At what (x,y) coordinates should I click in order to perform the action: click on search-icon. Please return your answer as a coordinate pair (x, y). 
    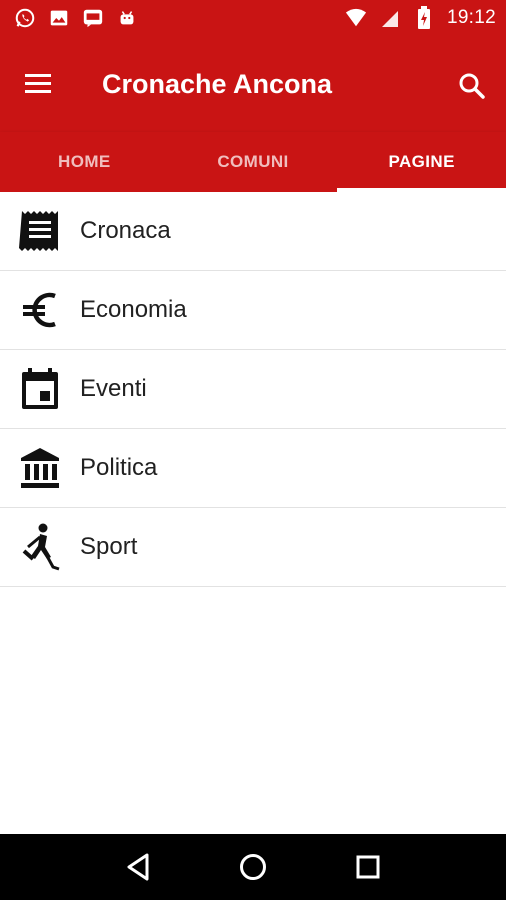
    Looking at the image, I should click on (472, 86).